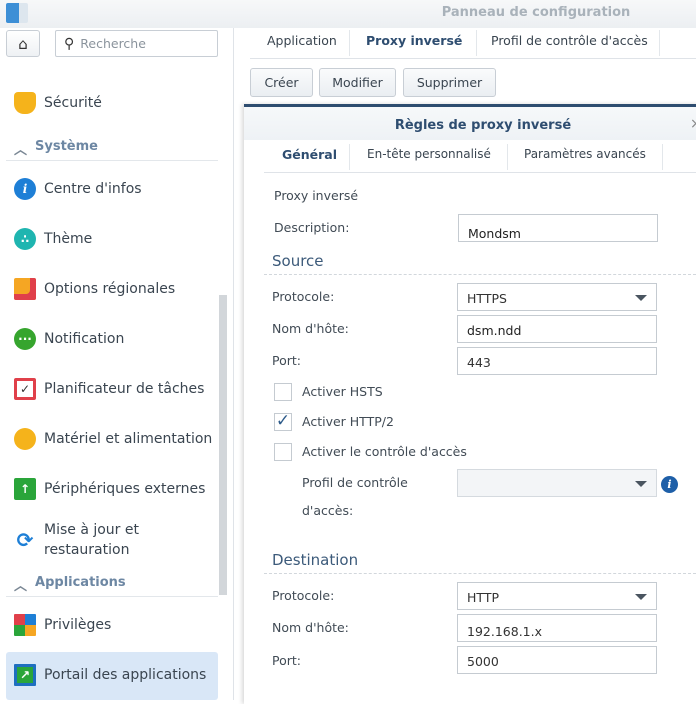 The image size is (696, 704). I want to click on tab-profil-controle: Profil de contrôle d'accès, so click(569, 40).